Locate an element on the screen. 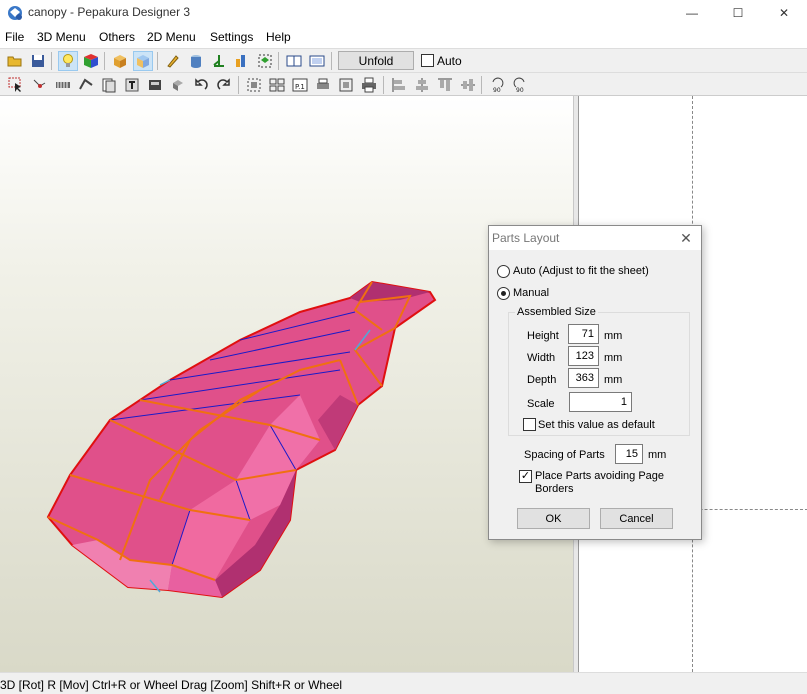  edit-toolbar: P.1 90 90 is located at coordinates (403, 84).